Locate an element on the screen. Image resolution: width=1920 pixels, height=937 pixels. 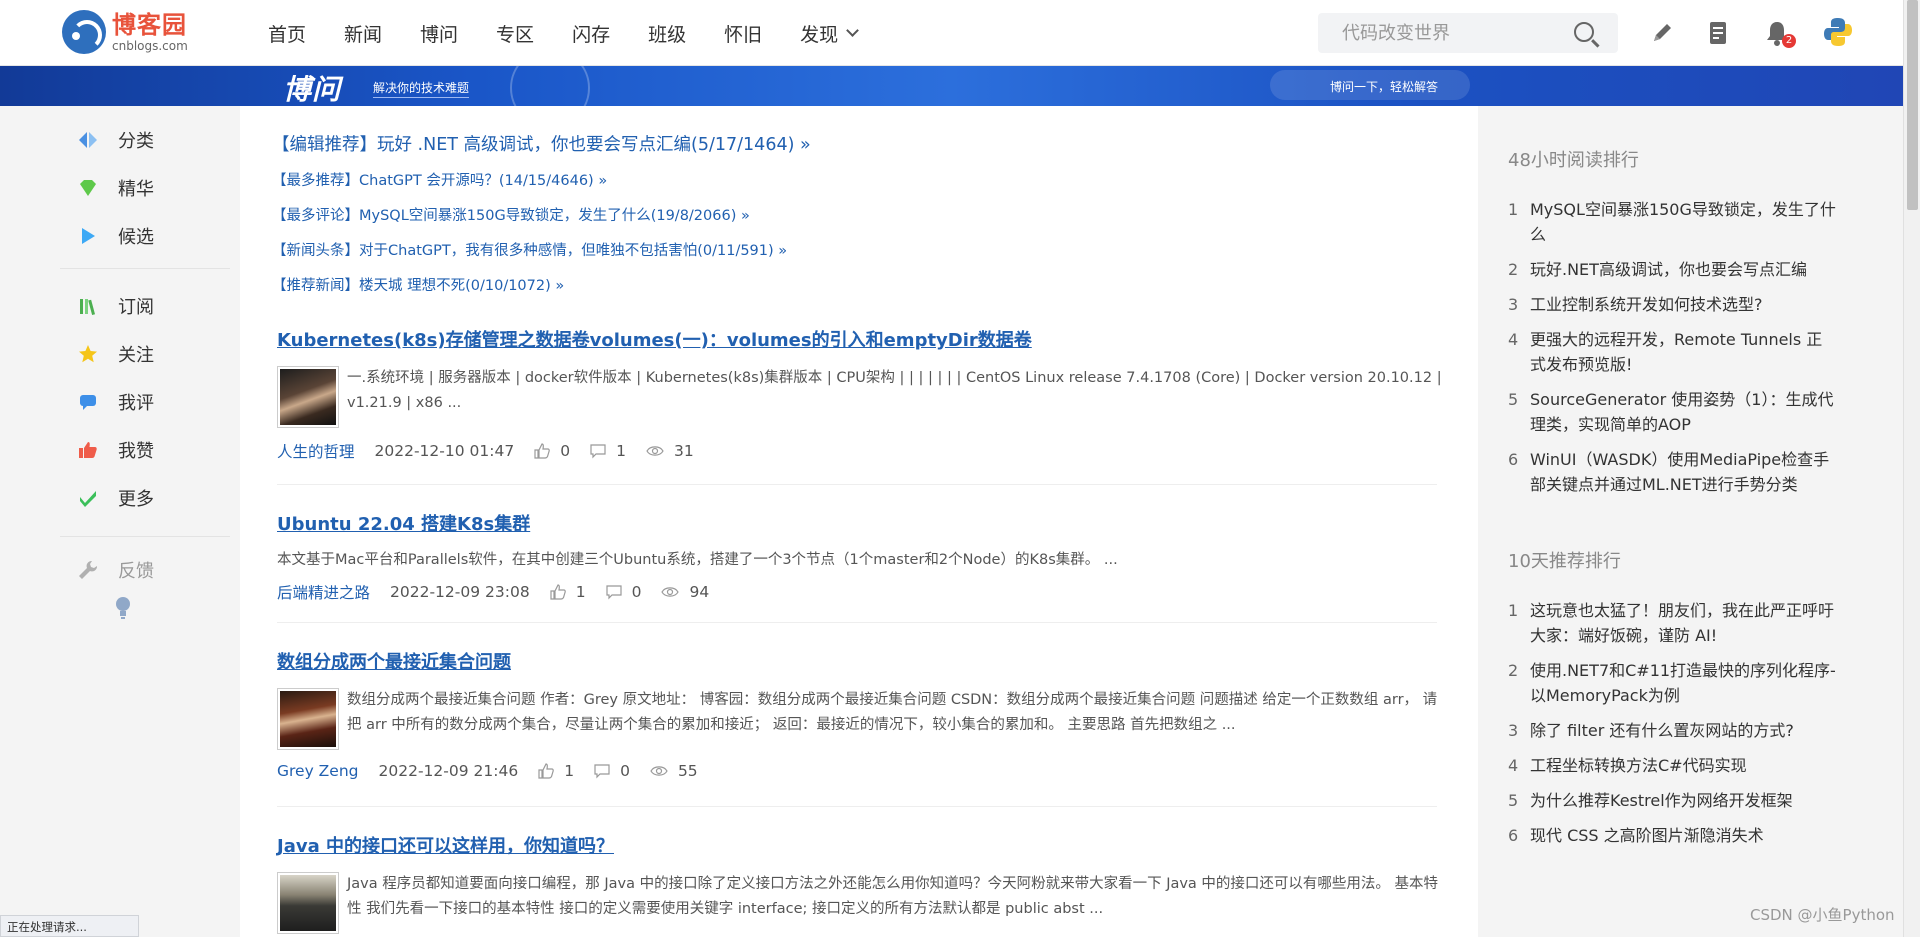
banner-decoration is located at coordinates (550, 86).